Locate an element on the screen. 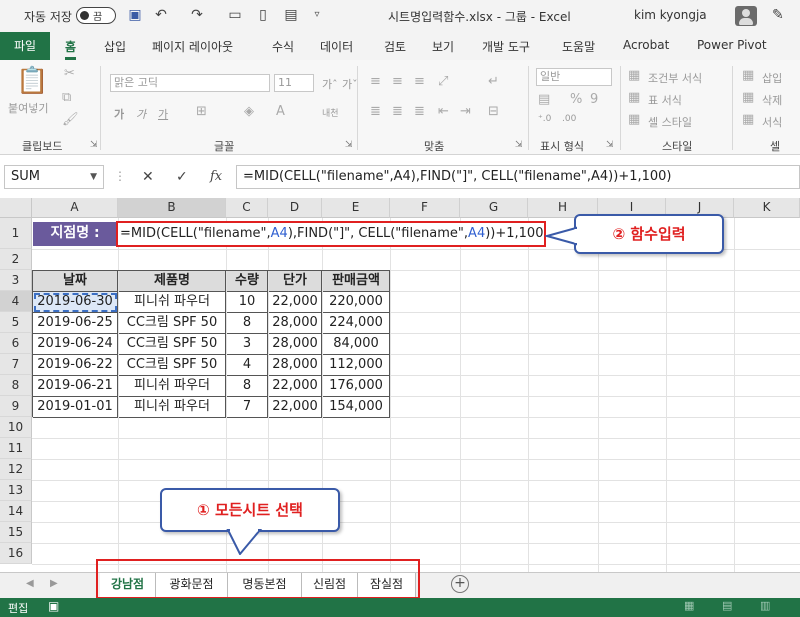 This screenshot has width=800, height=617. tab-view: 보기 is located at coordinates (443, 46).